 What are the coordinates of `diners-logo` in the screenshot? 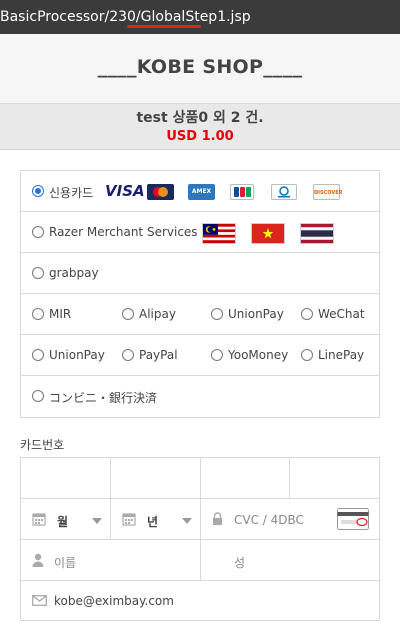 It's located at (284, 192).